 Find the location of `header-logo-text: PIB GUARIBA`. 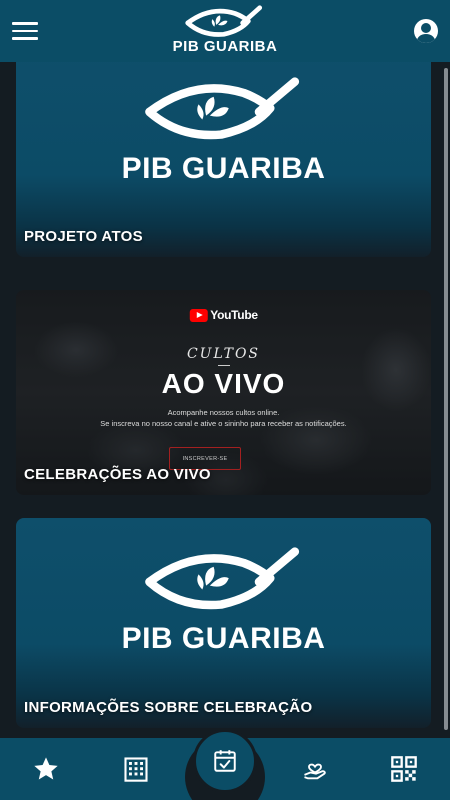

header-logo-text: PIB GUARIBA is located at coordinates (225, 46).